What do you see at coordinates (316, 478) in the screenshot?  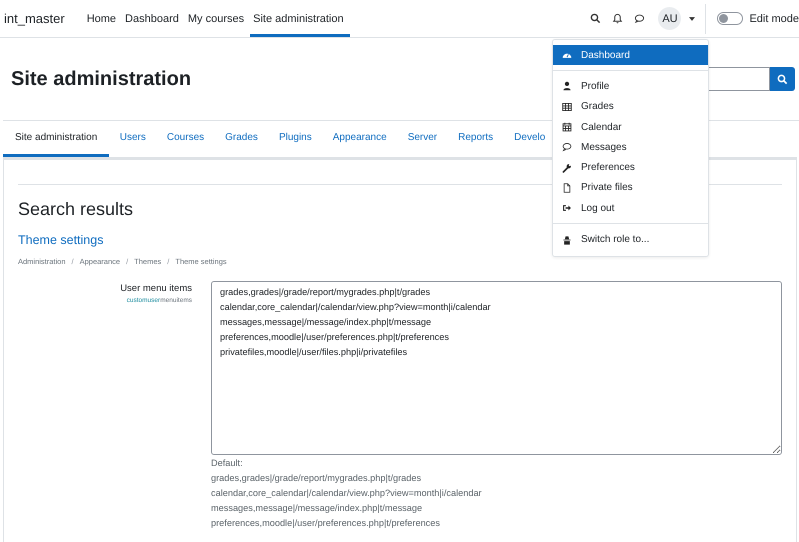 I see `default-value-line: grades,grades|/grade/report/mygrades.php|t/grades` at bounding box center [316, 478].